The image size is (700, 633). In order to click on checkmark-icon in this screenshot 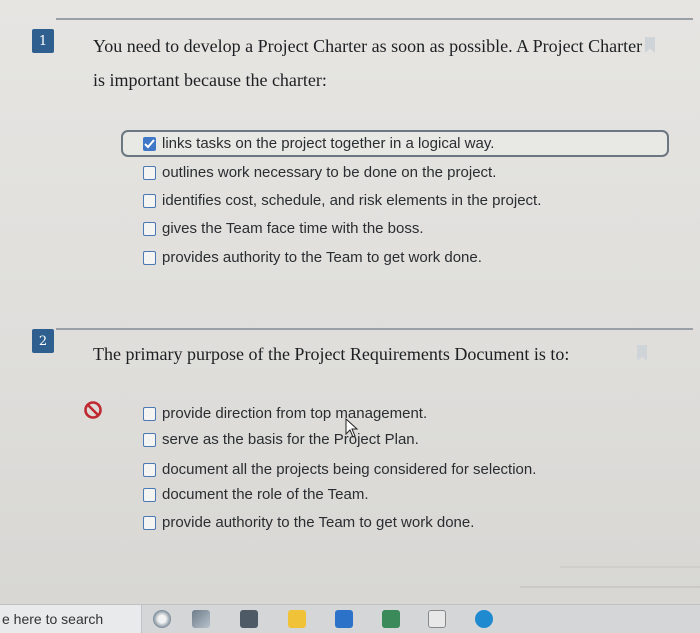, I will do `click(149, 143)`.